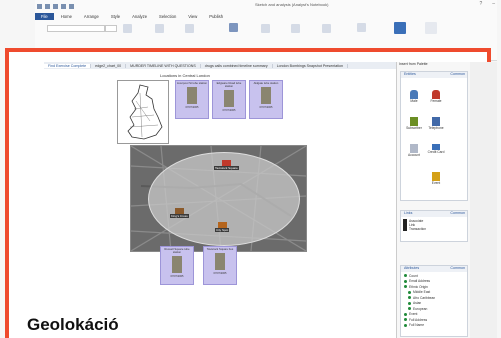  I want to click on attribute-label: Ethnic Origin, so click(418, 286).